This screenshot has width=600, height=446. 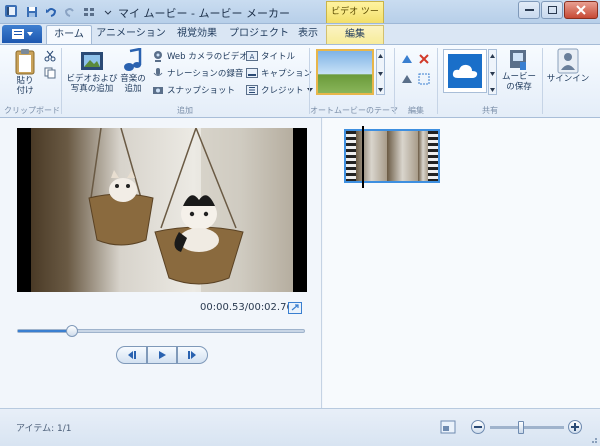 I want to click on minimize-button, so click(x=529, y=10).